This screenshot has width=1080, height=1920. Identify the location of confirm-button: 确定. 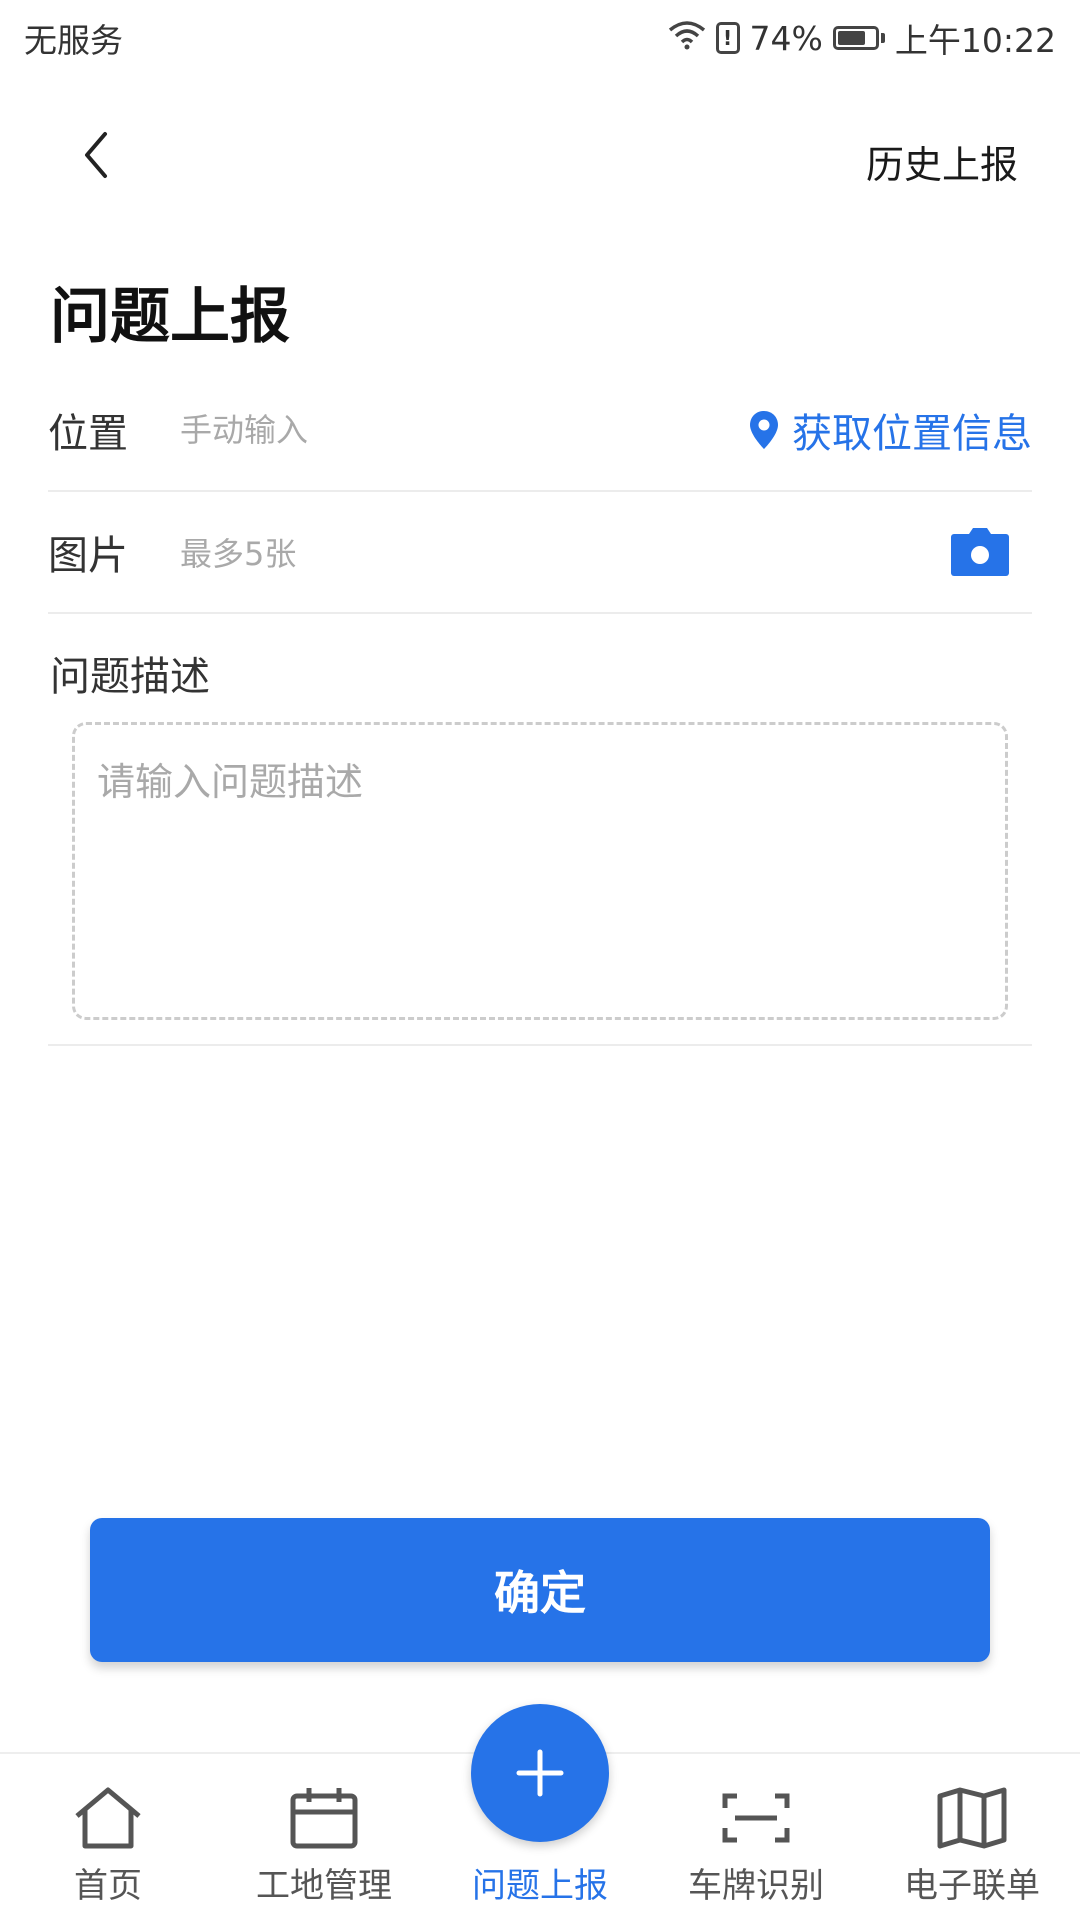
(540, 1590).